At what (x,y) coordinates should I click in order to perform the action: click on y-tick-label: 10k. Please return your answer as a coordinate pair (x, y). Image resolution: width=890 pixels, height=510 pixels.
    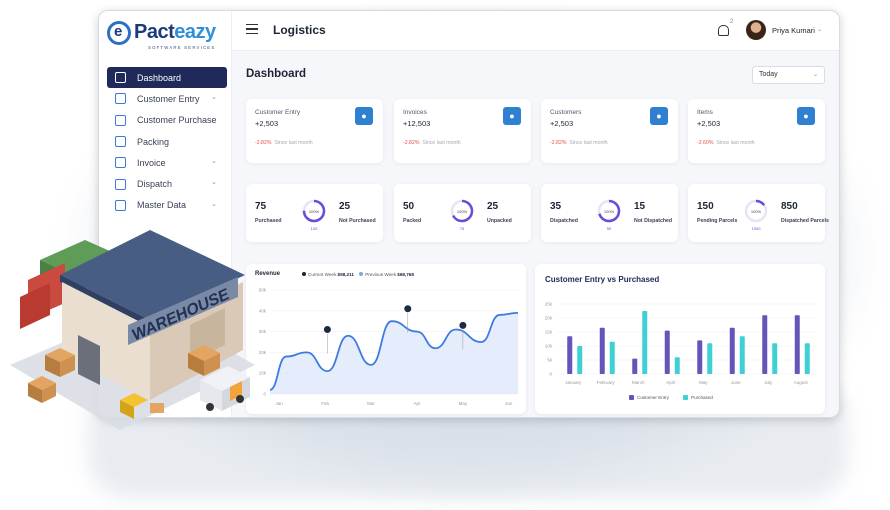
    Looking at the image, I should click on (549, 346).